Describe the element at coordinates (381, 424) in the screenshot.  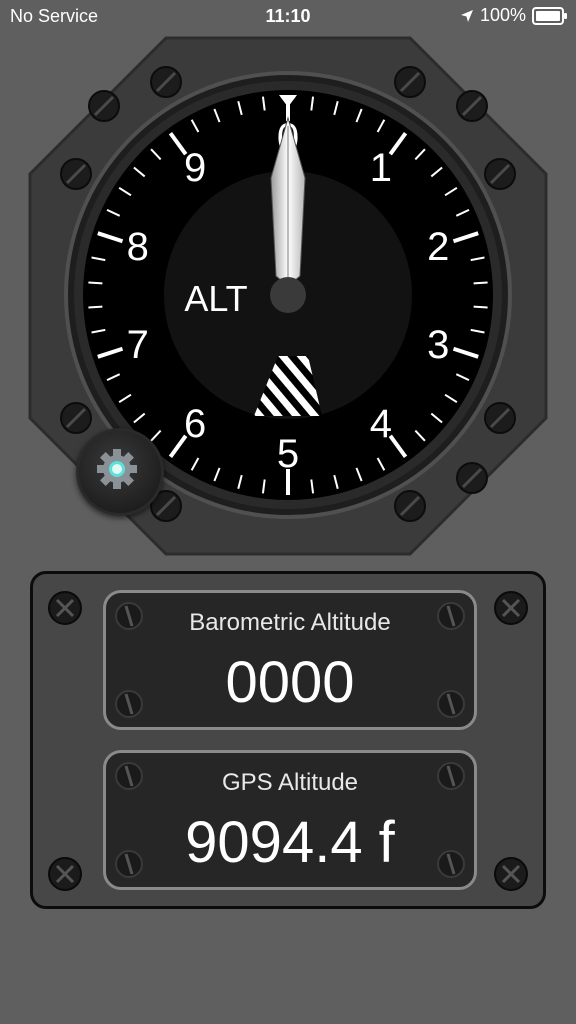
I see `dial-number: 4` at that location.